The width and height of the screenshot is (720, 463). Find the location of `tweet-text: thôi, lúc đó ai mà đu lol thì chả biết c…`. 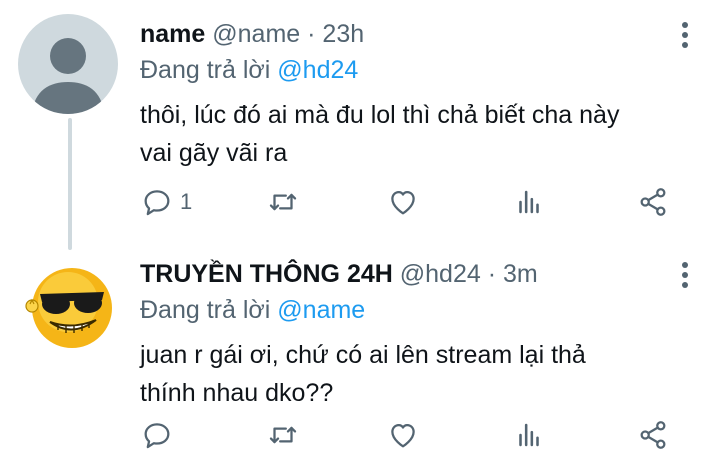

tweet-text: thôi, lúc đó ai mà đu lol thì chả biết c… is located at coordinates (420, 134).